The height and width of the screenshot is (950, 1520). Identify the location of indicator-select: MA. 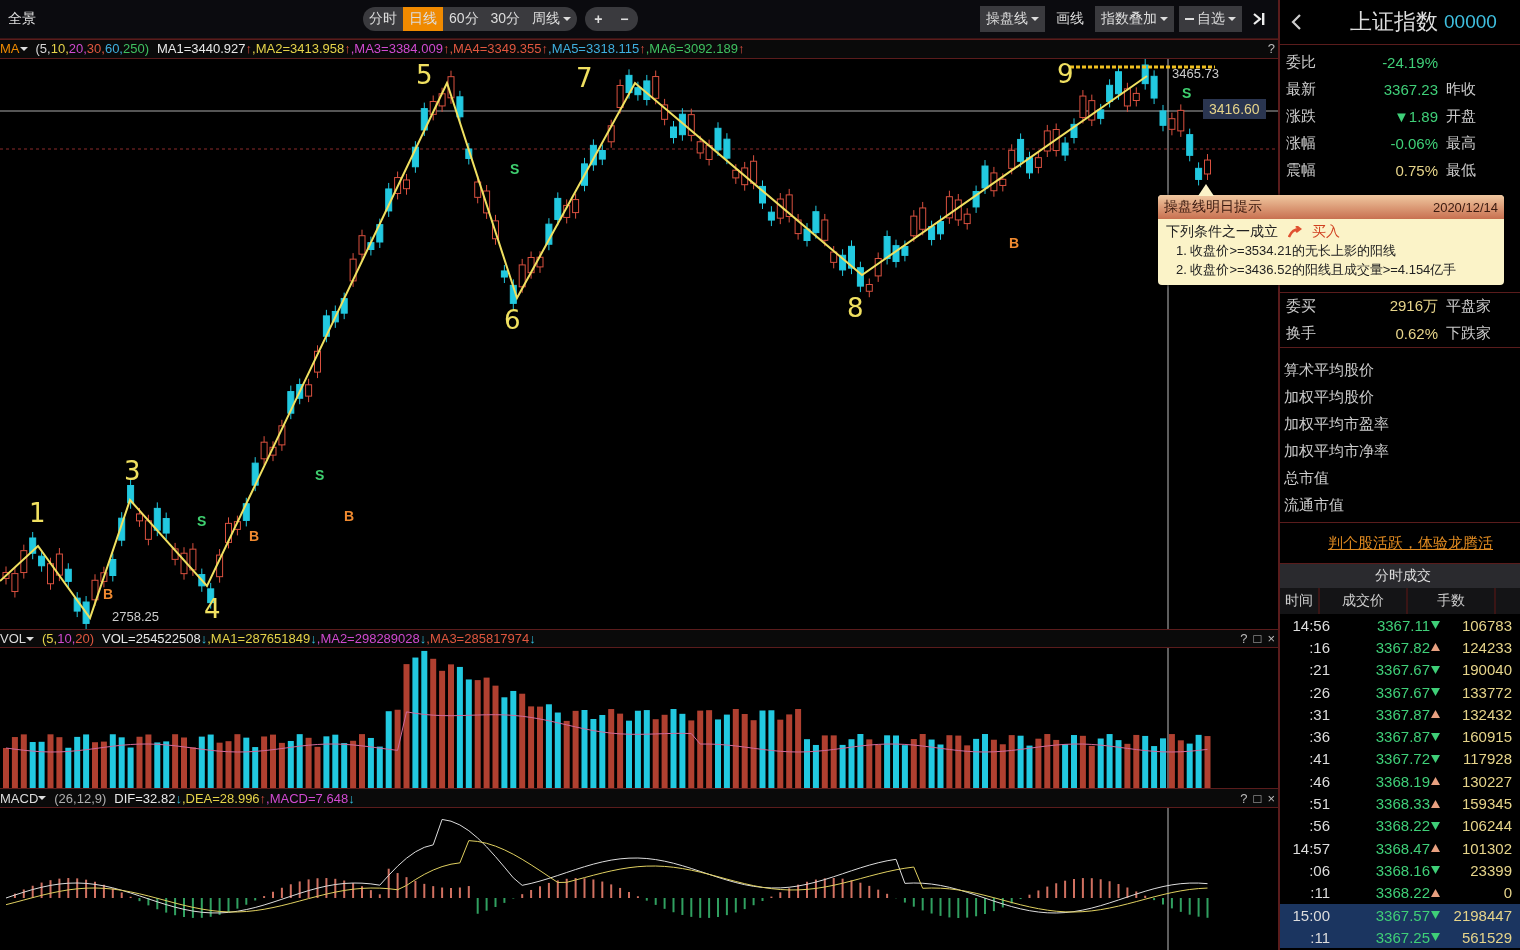
(16, 49).